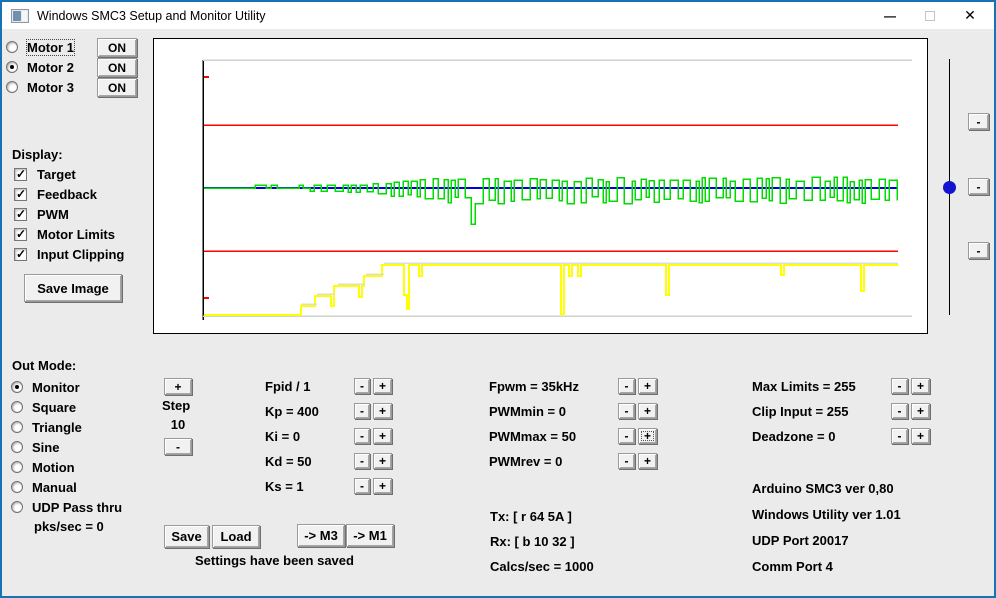  Describe the element at coordinates (899, 411) in the screenshot. I see `clip-input-minus-button: -` at that location.